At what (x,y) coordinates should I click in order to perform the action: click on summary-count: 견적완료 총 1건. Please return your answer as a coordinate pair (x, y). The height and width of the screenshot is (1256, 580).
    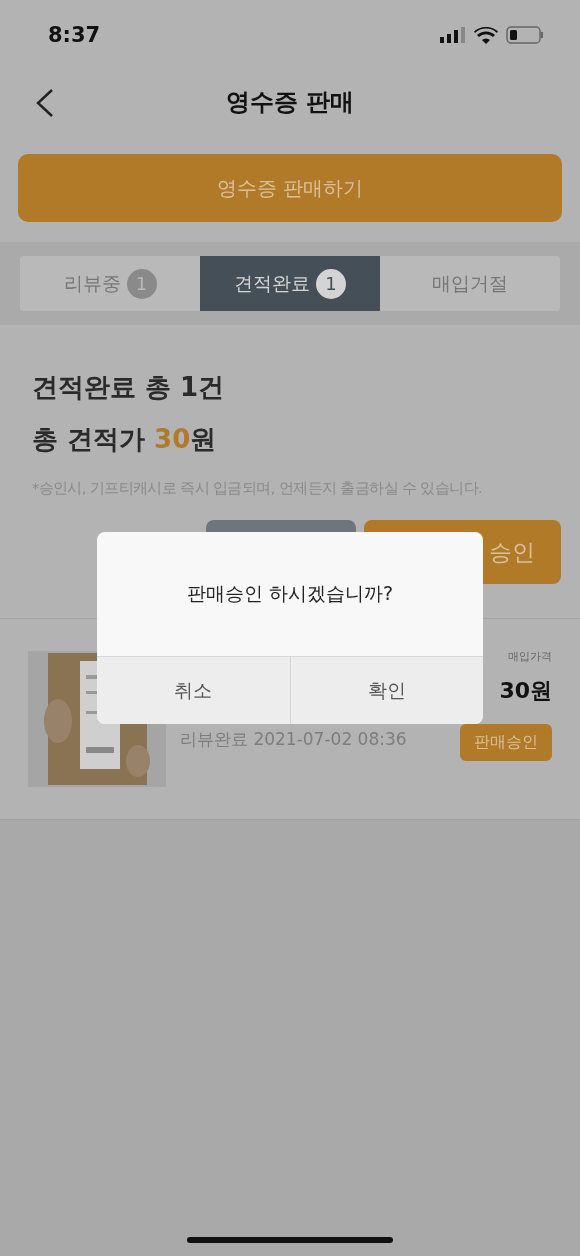
    Looking at the image, I should click on (129, 387).